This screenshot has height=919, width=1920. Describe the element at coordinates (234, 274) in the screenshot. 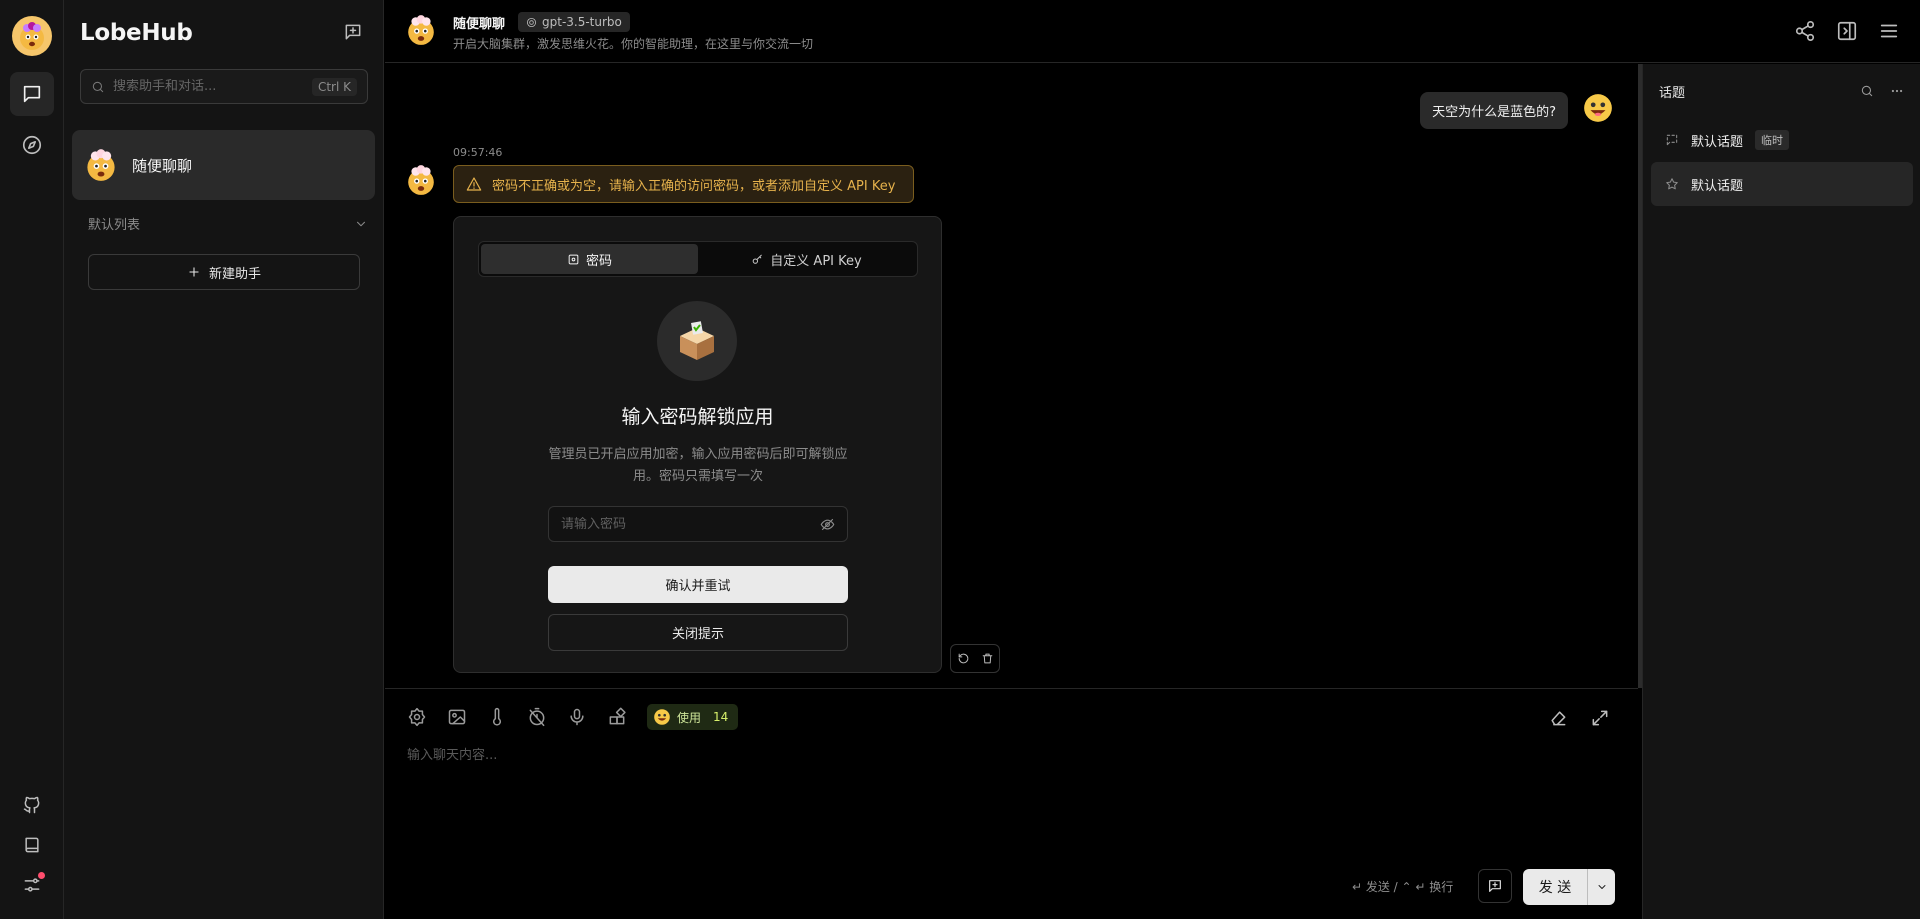

I see `new-agent-label: 新建助手` at that location.